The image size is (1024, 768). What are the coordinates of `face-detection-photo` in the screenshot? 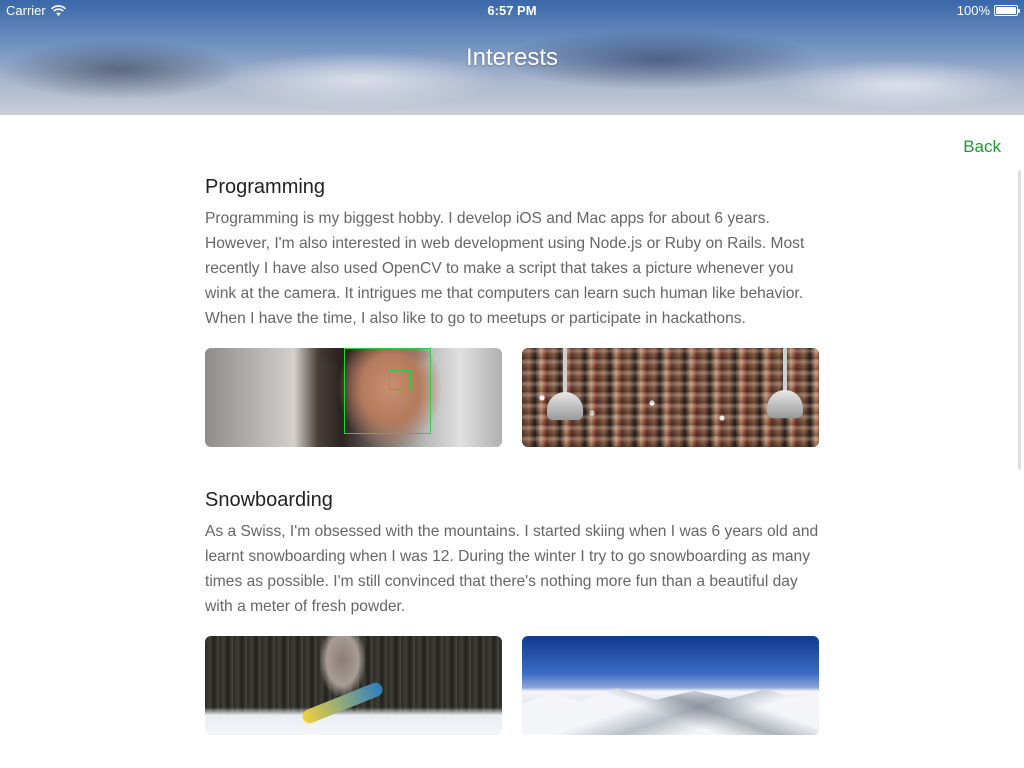 It's located at (353, 397).